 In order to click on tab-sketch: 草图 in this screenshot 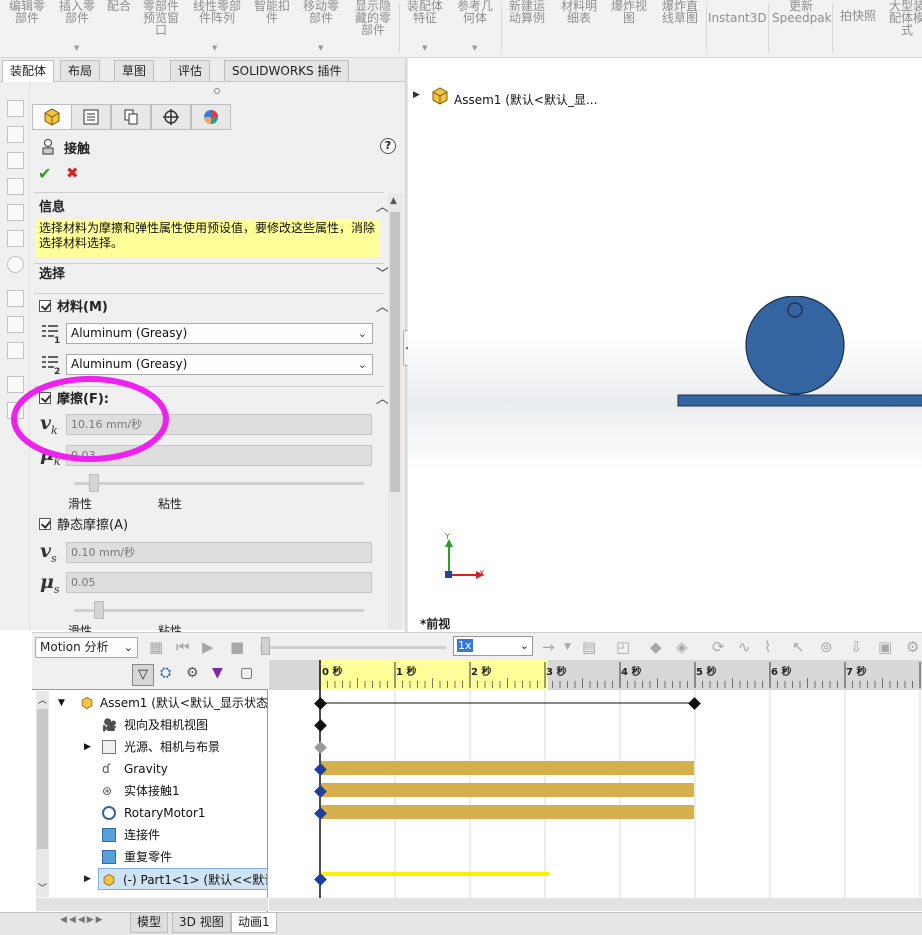, I will do `click(134, 70)`.